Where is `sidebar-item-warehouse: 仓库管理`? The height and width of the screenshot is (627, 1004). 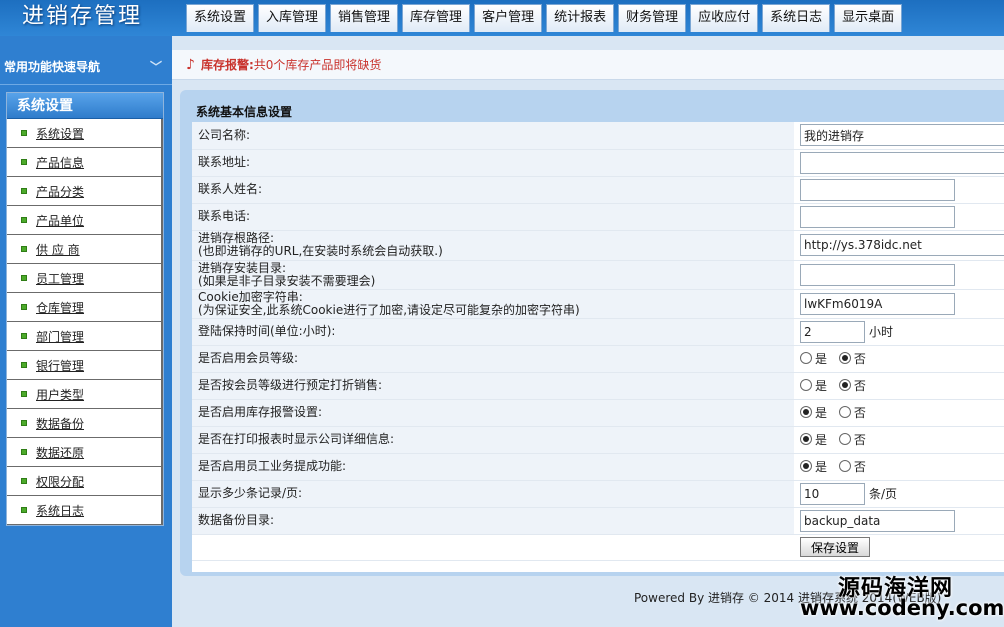
sidebar-item-warehouse: 仓库管理 is located at coordinates (85, 307).